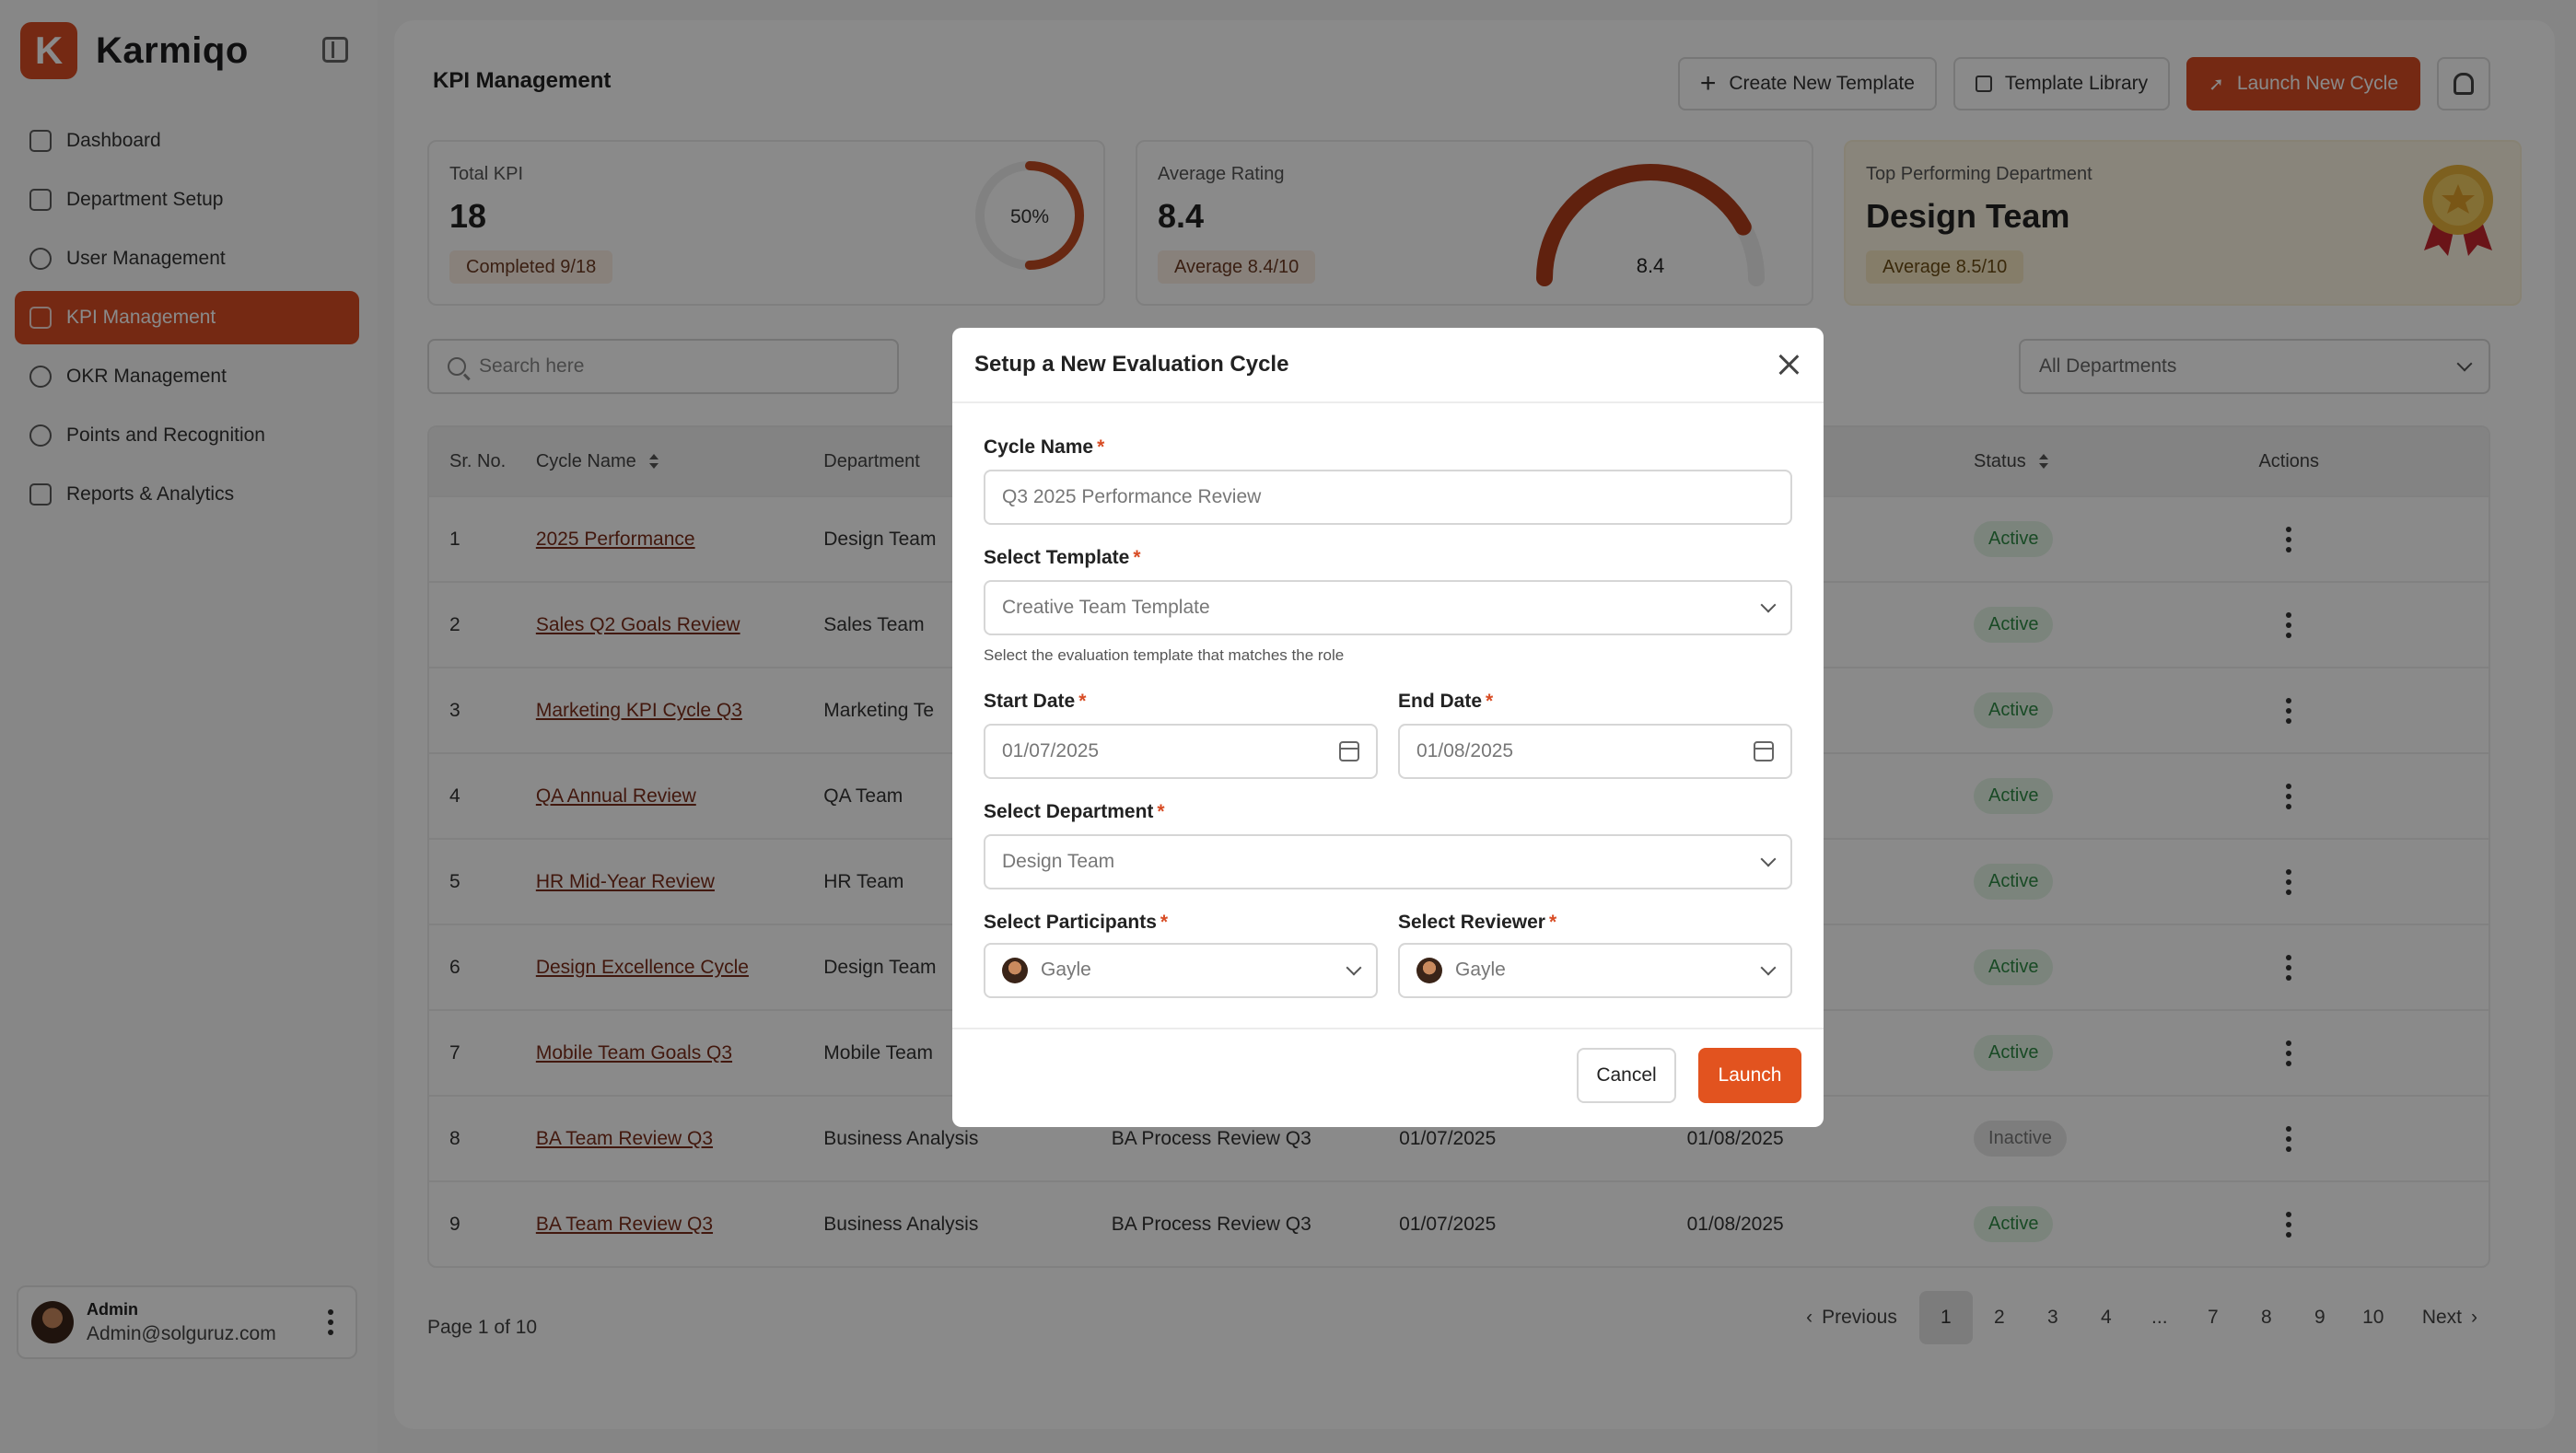  I want to click on reviewer-value: Gayle, so click(1480, 970).